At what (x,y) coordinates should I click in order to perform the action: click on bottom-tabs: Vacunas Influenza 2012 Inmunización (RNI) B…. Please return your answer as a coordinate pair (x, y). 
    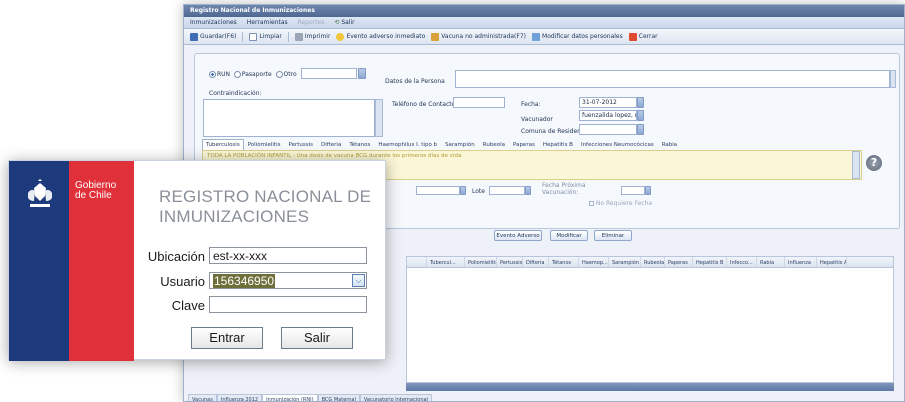
    Looking at the image, I should click on (310, 397).